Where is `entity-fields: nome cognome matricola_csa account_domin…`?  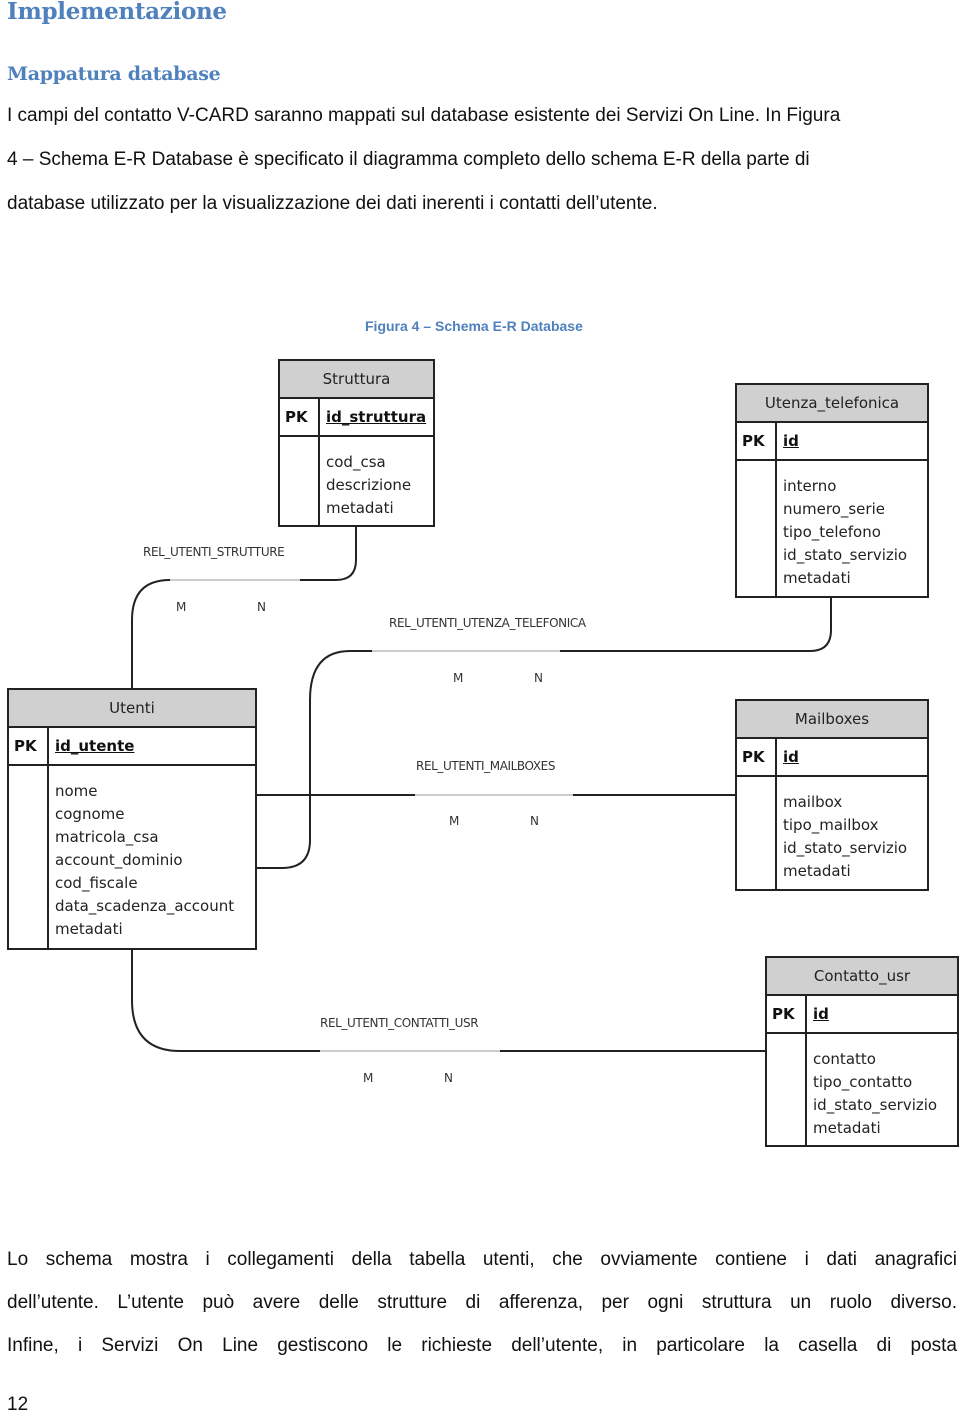
entity-fields: nome cognome matricola_csa account_domin… is located at coordinates (152, 857).